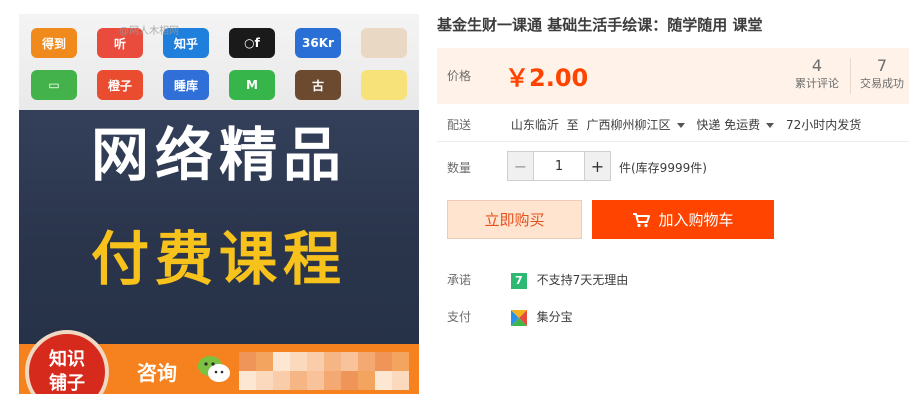 This screenshot has width=909, height=416. Describe the element at coordinates (628, 125) in the screenshot. I see `shipping-destination: 广西柳州柳江区` at that location.